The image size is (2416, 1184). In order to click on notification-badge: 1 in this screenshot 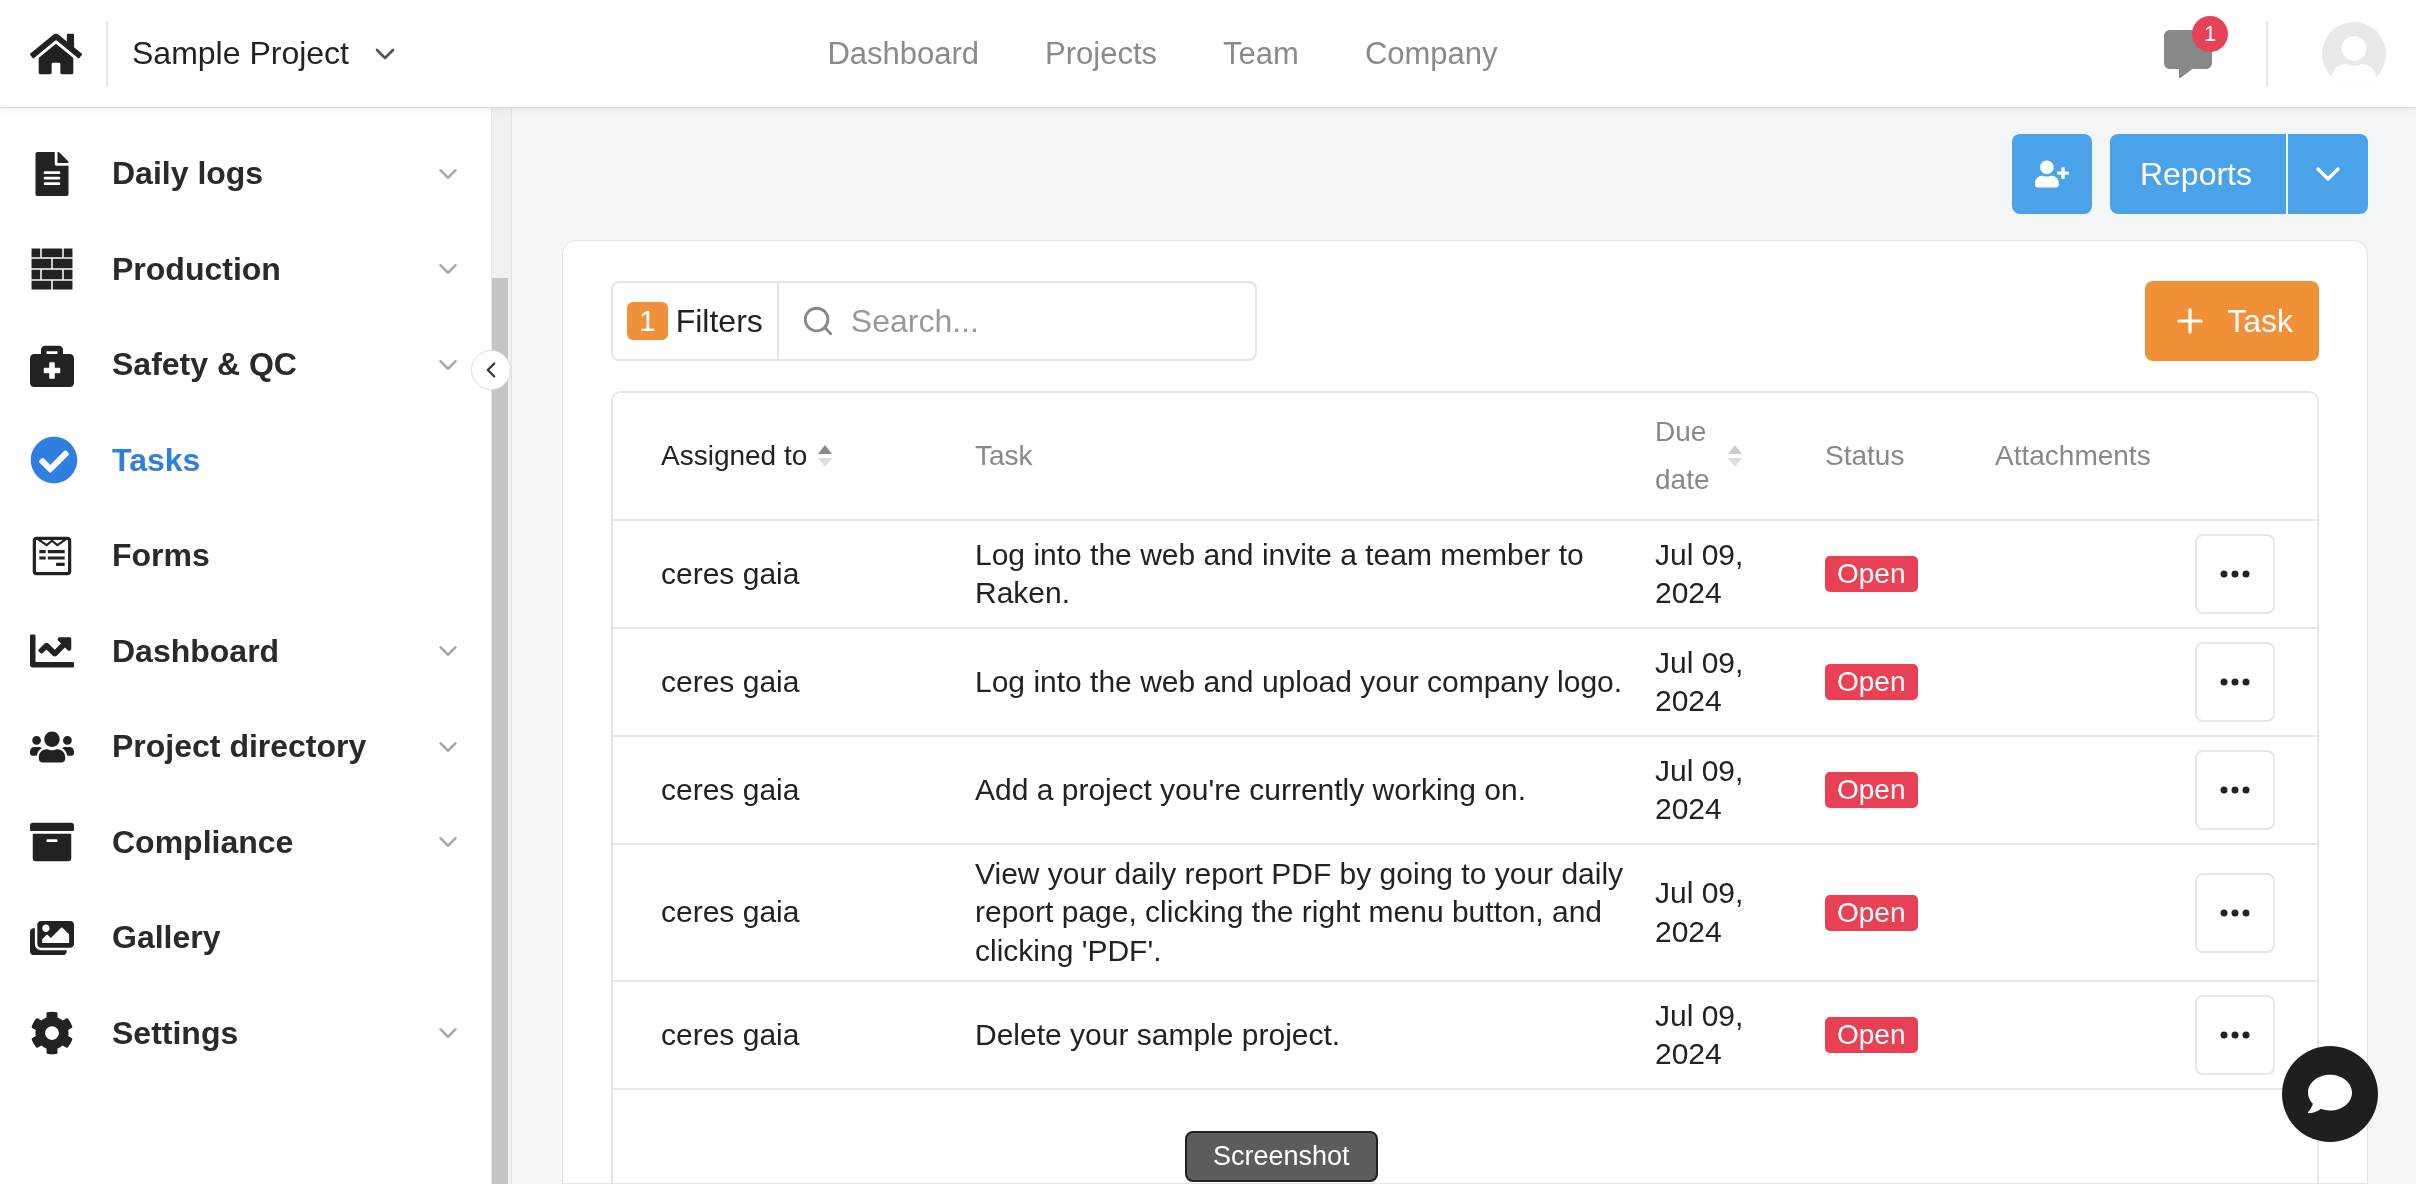, I will do `click(2210, 33)`.